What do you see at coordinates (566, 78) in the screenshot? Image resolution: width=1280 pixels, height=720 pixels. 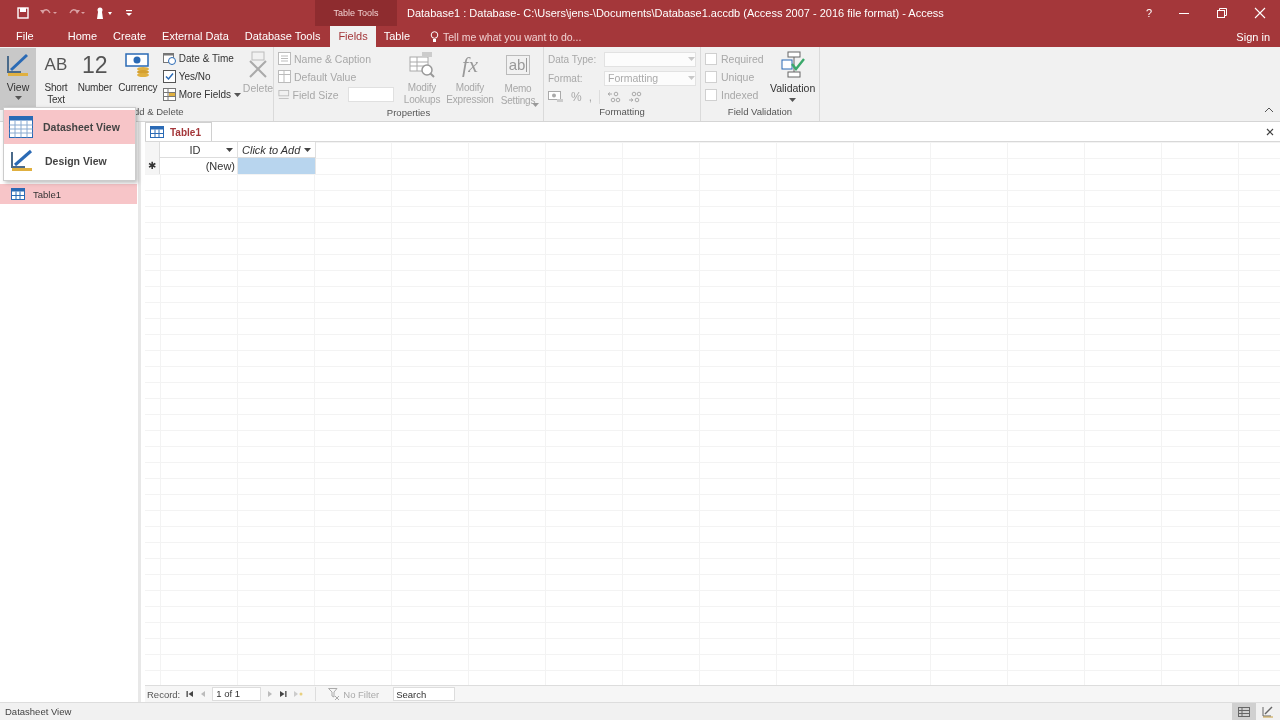 I see `format-label: Format:` at bounding box center [566, 78].